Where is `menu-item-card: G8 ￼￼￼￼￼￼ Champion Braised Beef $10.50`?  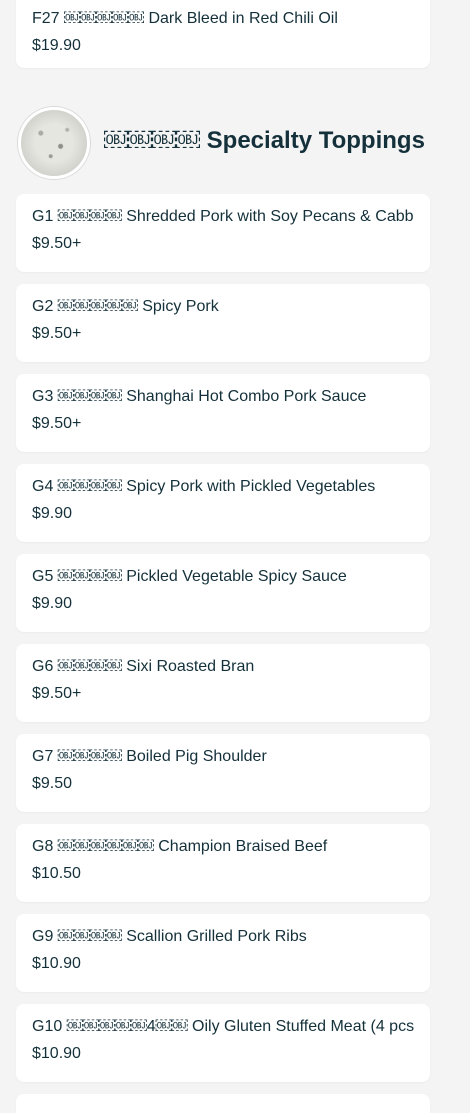 menu-item-card: G8 ￼￼￼￼￼￼ Champion Braised Beef $10.50 is located at coordinates (223, 863).